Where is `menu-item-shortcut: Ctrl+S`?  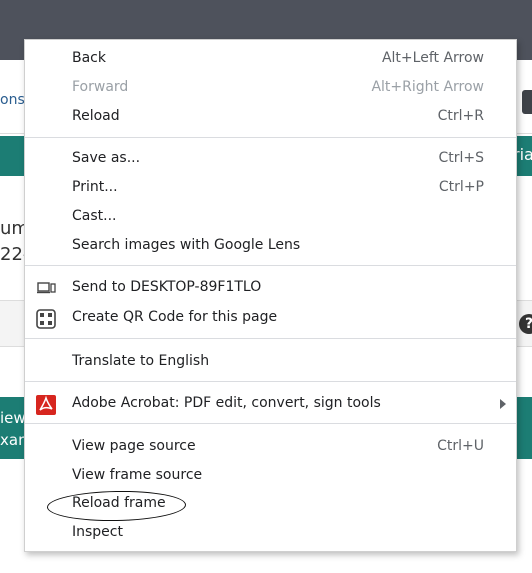
menu-item-shortcut: Ctrl+S is located at coordinates (461, 158).